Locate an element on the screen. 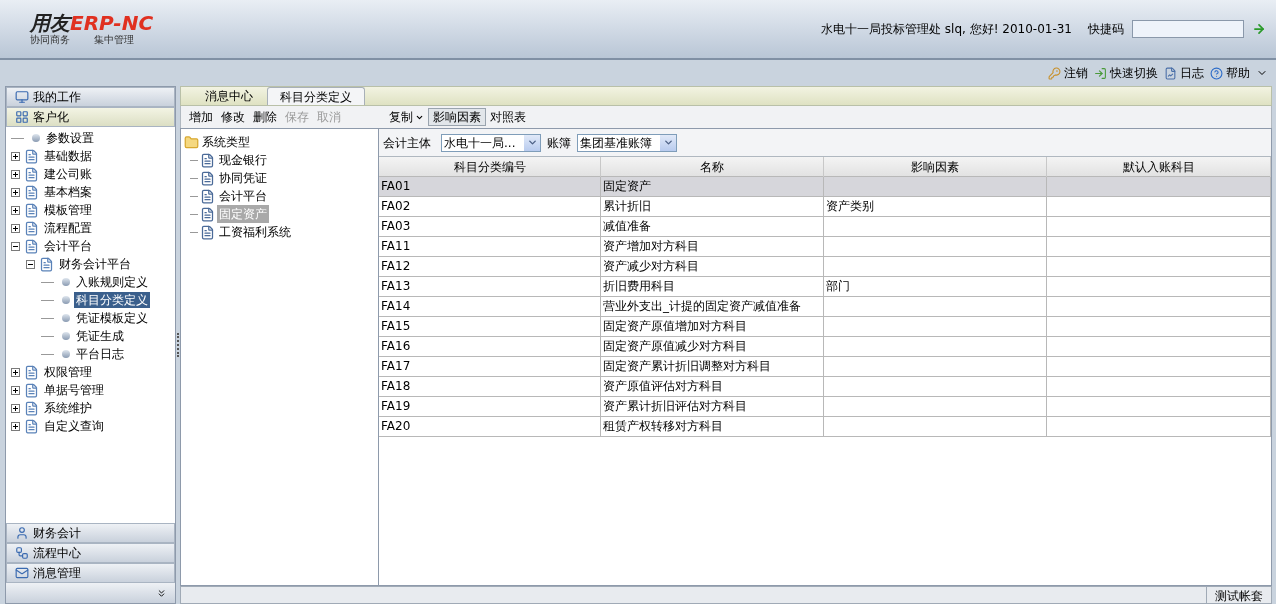 The image size is (1276, 604). toolbar-button: 修改 is located at coordinates (233, 117).